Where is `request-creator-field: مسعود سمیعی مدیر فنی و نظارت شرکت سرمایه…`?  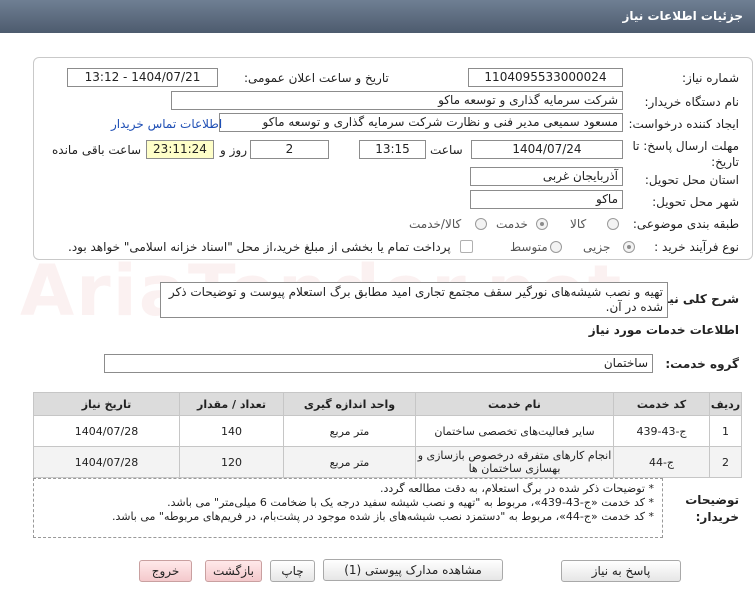 request-creator-field: مسعود سمیعی مدیر فنی و نظارت شرکت سرمایه… is located at coordinates (421, 122).